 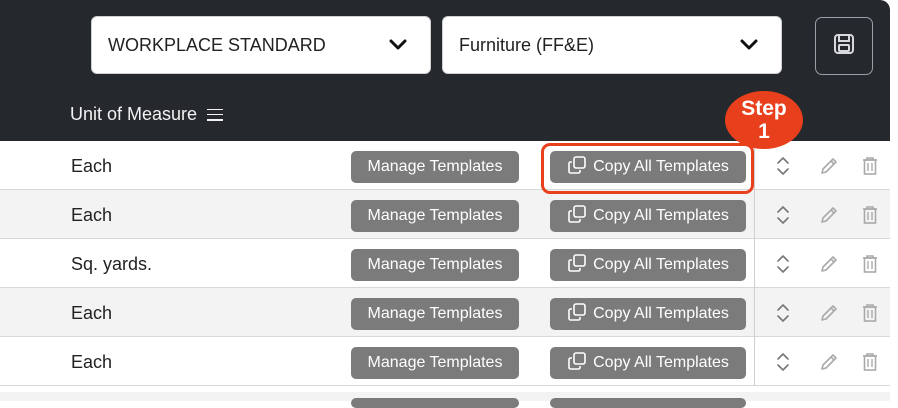 I want to click on column-header-unit-of-measure: Unit of Measure, so click(x=147, y=114).